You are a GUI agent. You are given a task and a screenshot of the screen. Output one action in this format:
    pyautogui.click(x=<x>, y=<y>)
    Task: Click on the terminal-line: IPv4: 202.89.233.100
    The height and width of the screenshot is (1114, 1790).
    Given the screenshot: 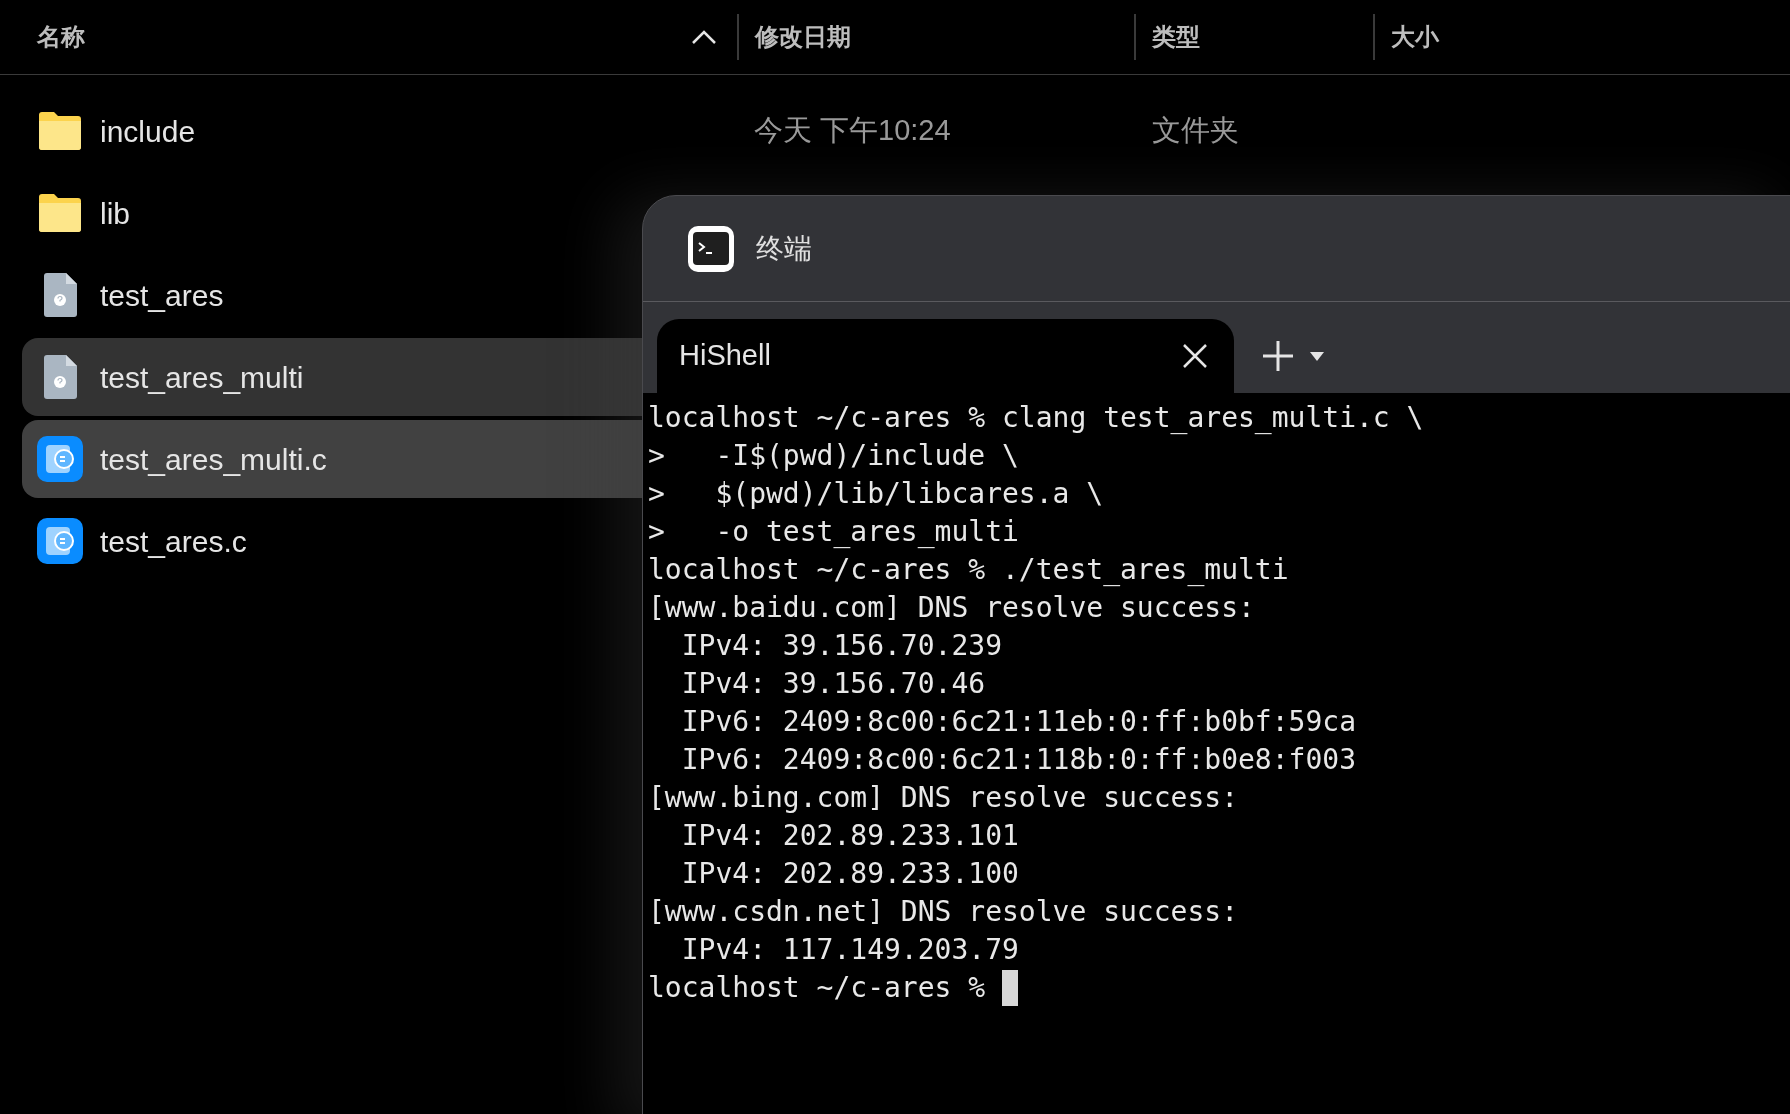 What is the action you would take?
    pyautogui.click(x=849, y=874)
    